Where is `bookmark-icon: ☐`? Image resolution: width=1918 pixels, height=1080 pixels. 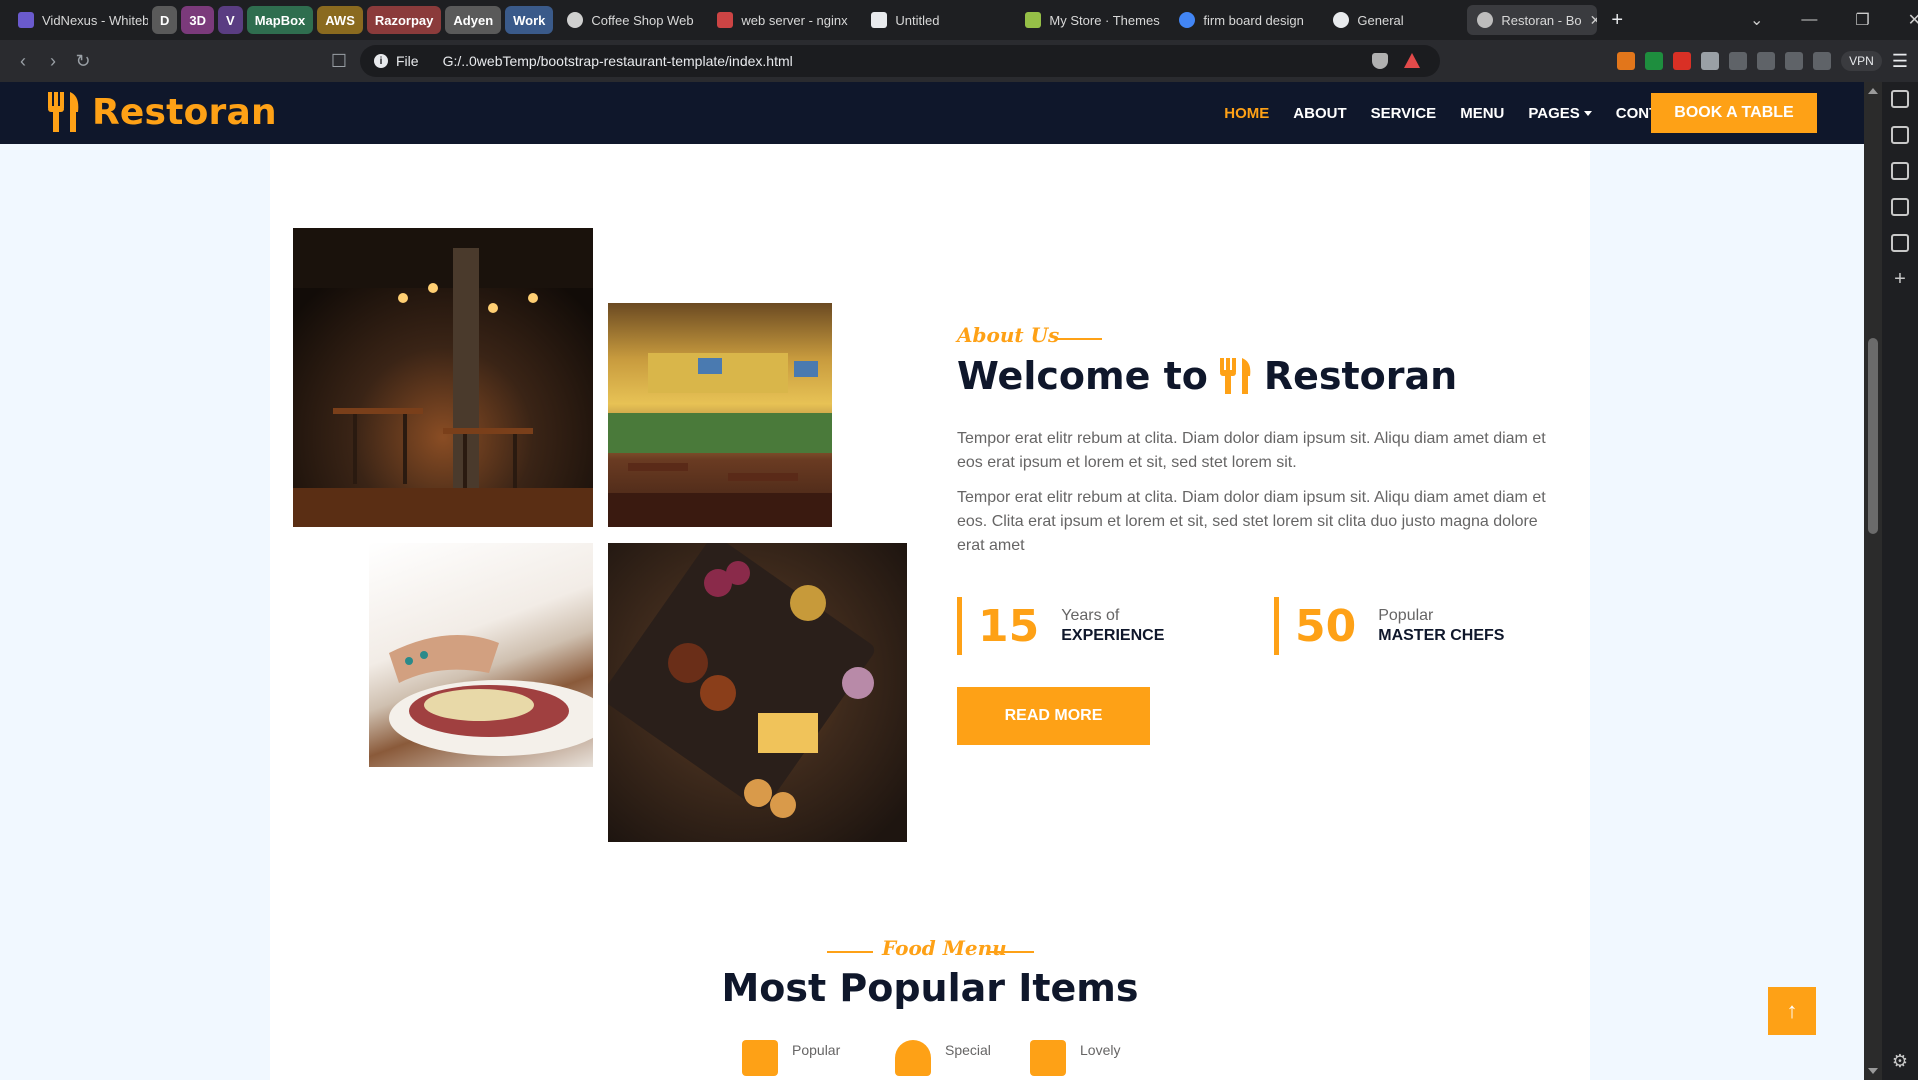 bookmark-icon: ☐ is located at coordinates (339, 61).